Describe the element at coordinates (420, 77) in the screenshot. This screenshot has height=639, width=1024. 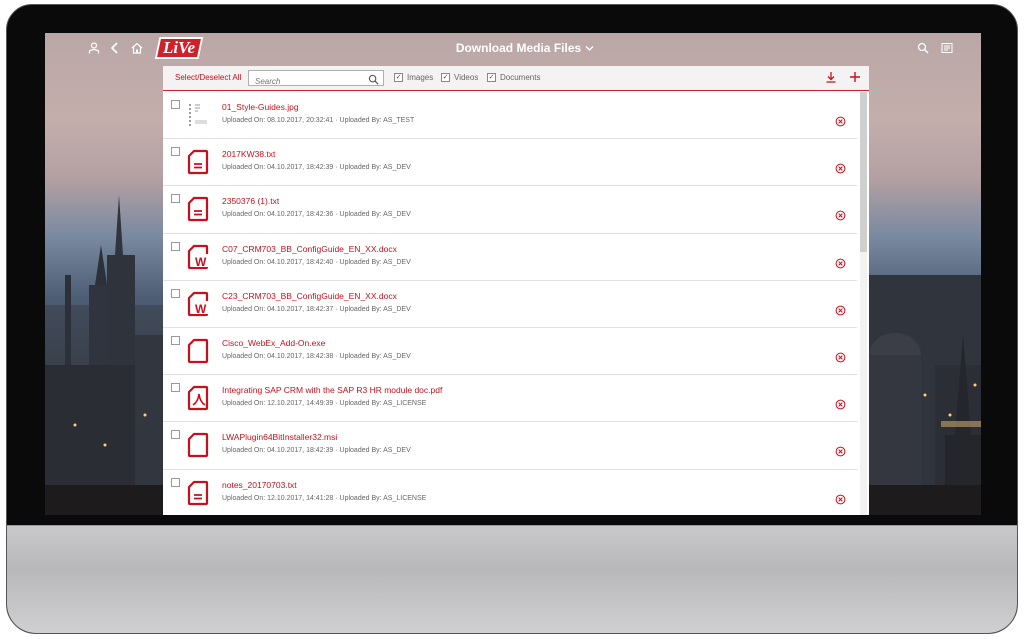
I see `filter-images-label: Images` at that location.